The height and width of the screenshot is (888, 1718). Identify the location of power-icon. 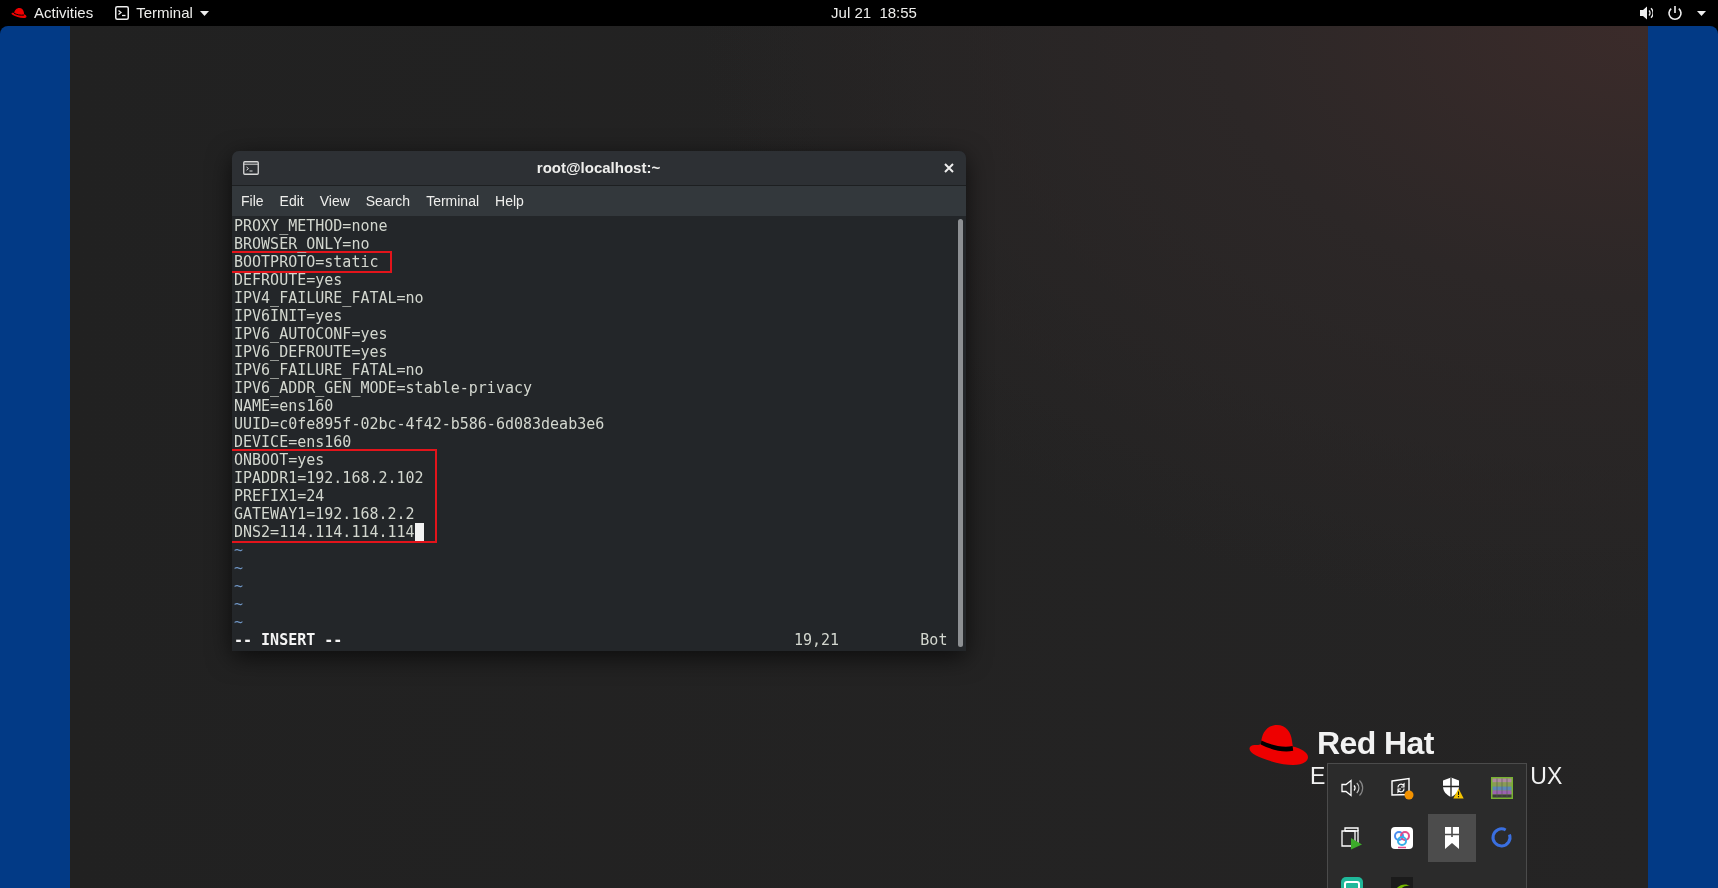
(1675, 13).